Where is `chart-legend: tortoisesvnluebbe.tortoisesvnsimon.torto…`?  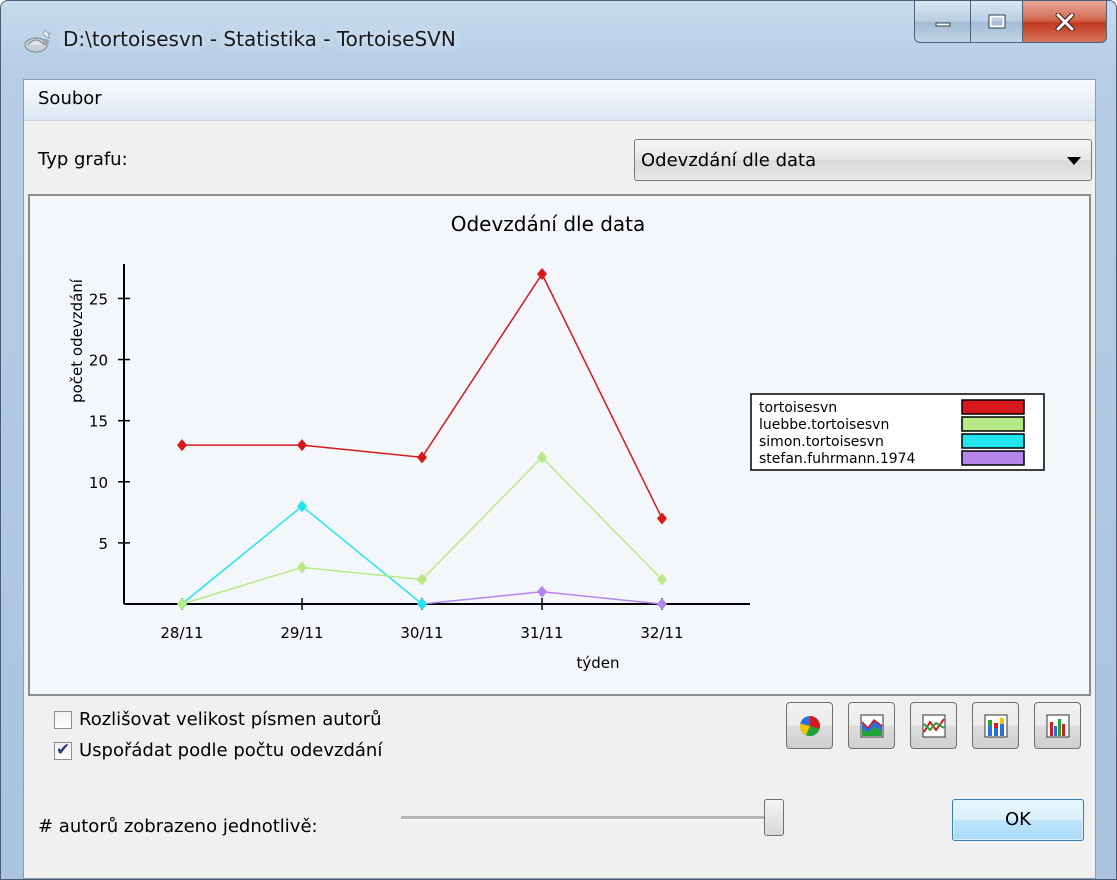 chart-legend: tortoisesvnluebbe.tortoisesvnsimon.torto… is located at coordinates (897, 432).